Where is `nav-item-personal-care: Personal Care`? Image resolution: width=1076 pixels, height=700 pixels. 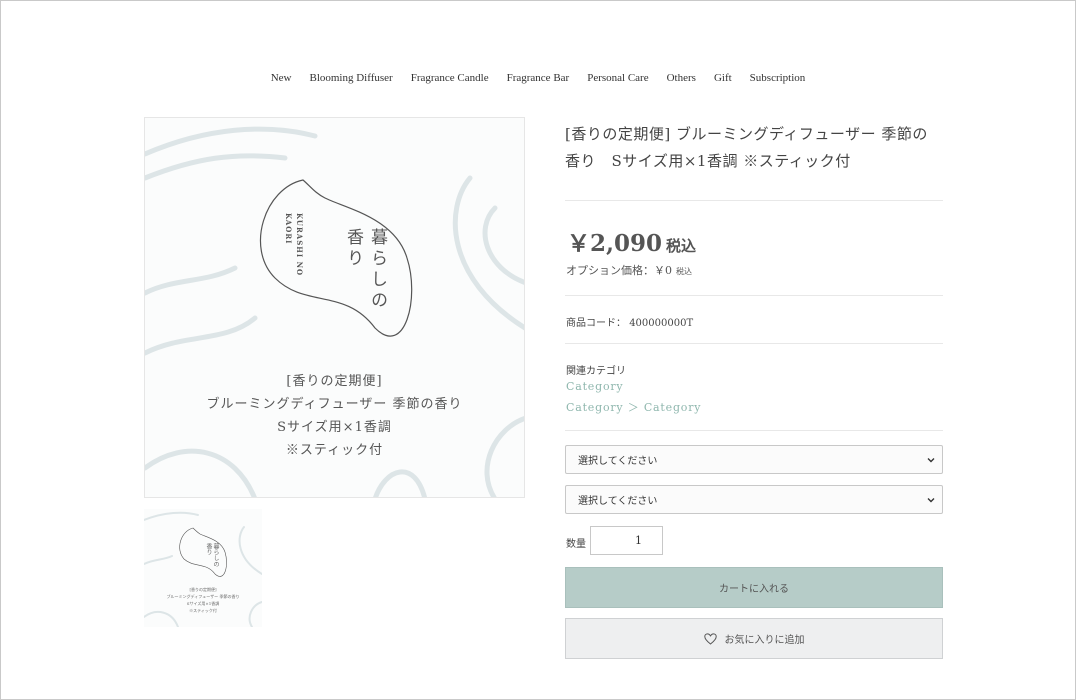
nav-item-personal-care: Personal Care is located at coordinates (617, 78).